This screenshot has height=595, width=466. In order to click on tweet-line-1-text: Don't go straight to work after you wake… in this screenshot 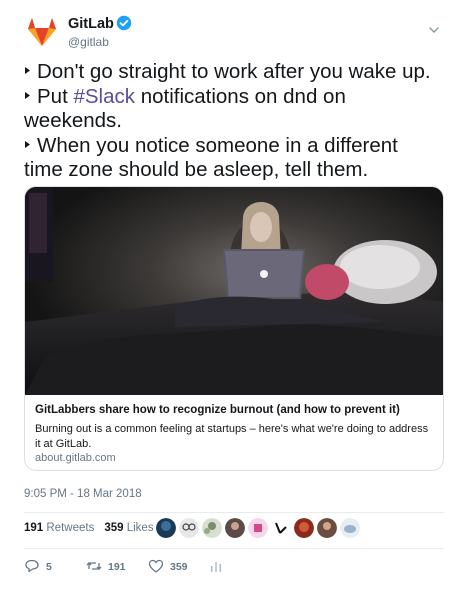, I will do `click(234, 71)`.